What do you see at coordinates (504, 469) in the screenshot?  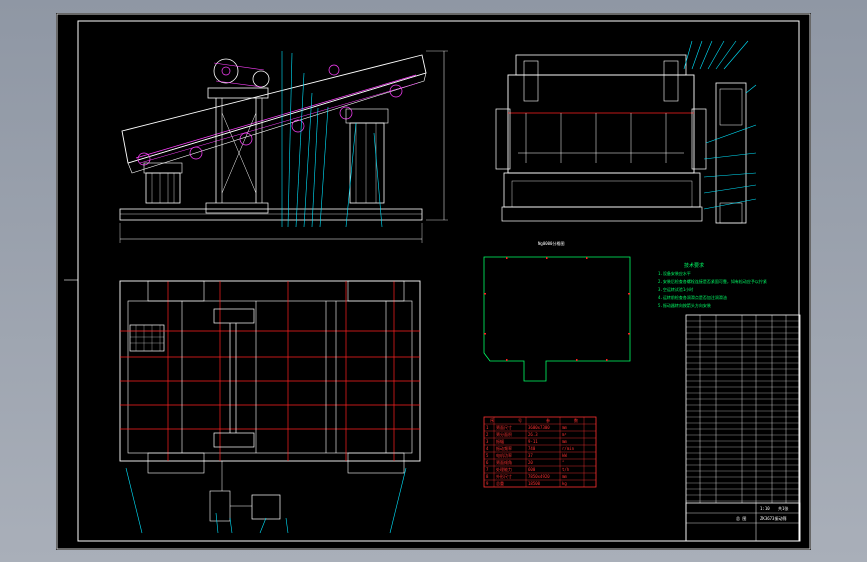 I see `param-cell: 处理能力` at bounding box center [504, 469].